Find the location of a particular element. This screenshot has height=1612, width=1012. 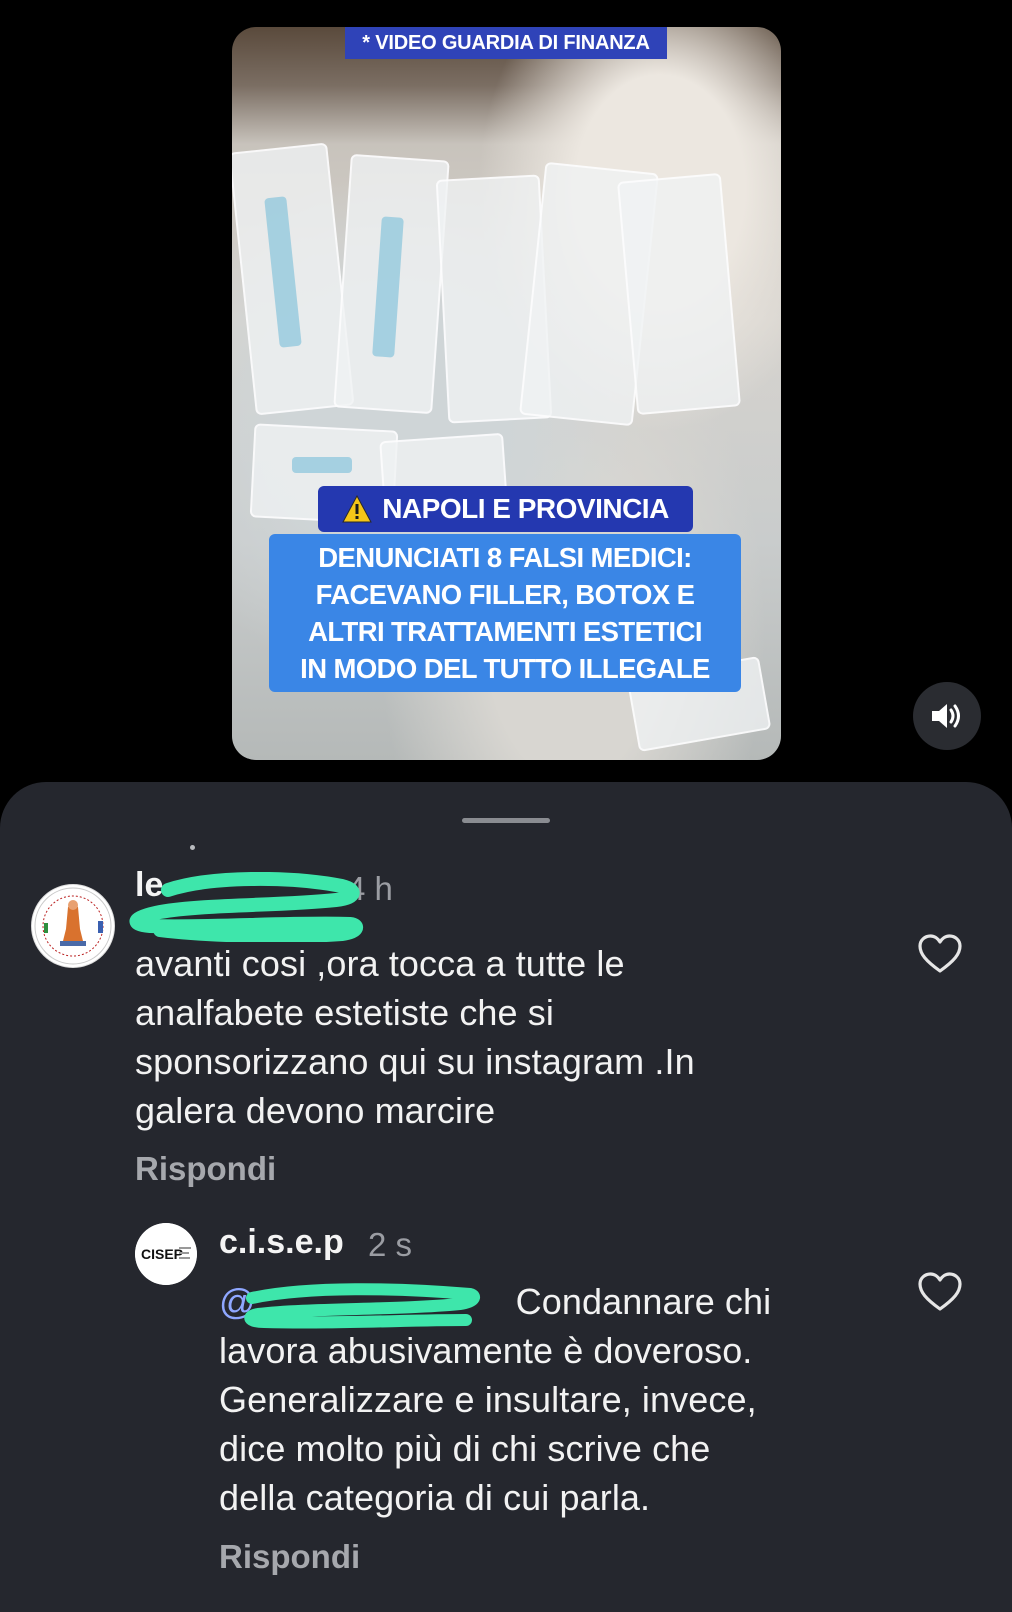

sound-toggle-button is located at coordinates (947, 716).